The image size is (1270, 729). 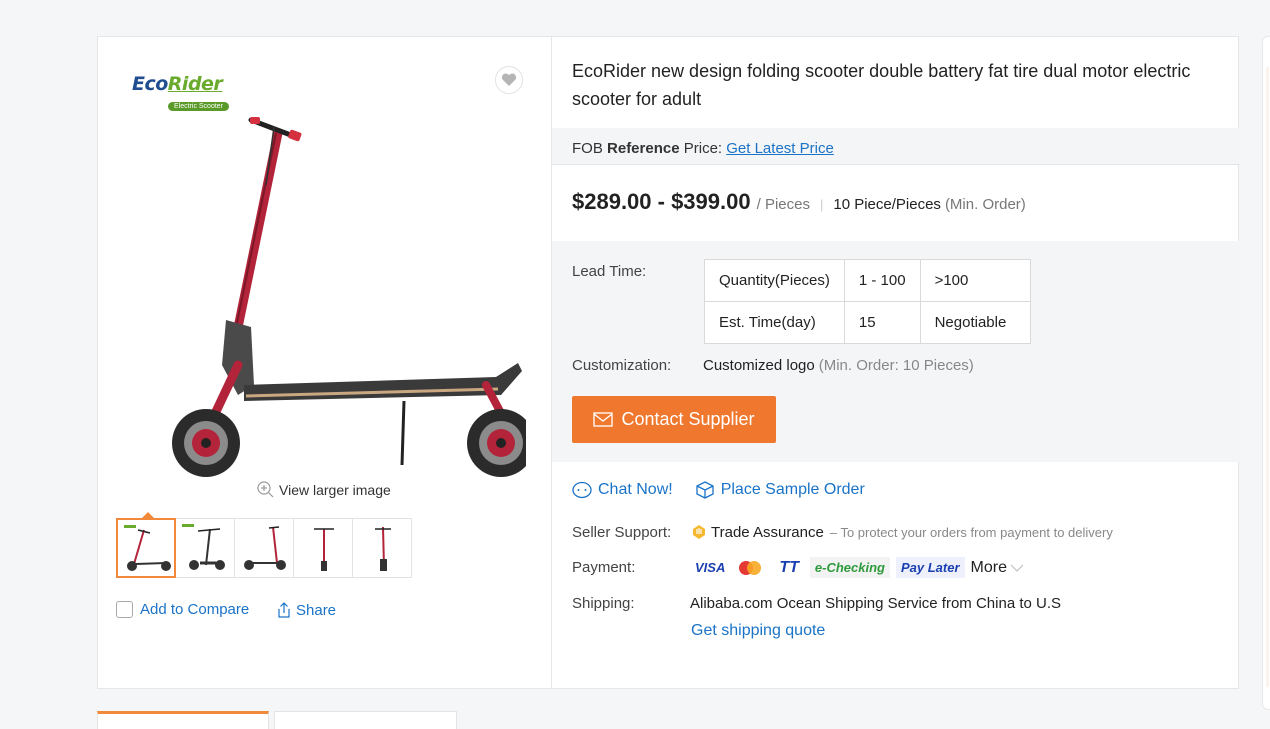 What do you see at coordinates (582, 490) in the screenshot?
I see `chat-icon` at bounding box center [582, 490].